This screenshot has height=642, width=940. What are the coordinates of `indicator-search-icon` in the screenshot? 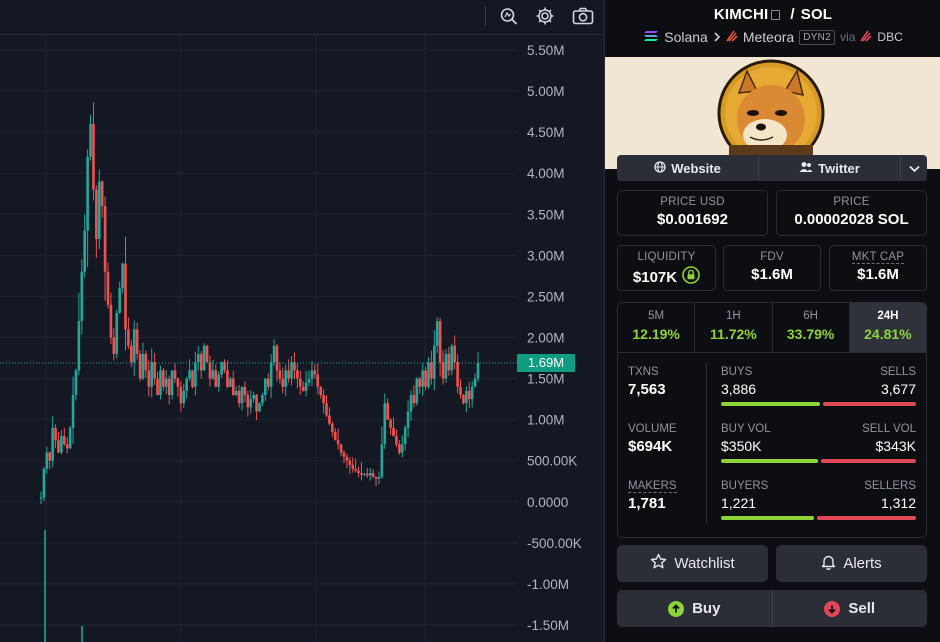 It's located at (509, 16).